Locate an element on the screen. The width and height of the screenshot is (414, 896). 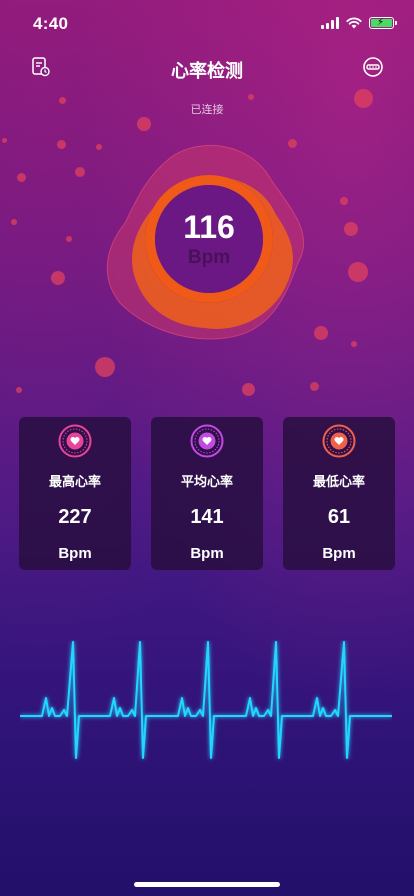
status-time: 4:40 is located at coordinates (51, 23).